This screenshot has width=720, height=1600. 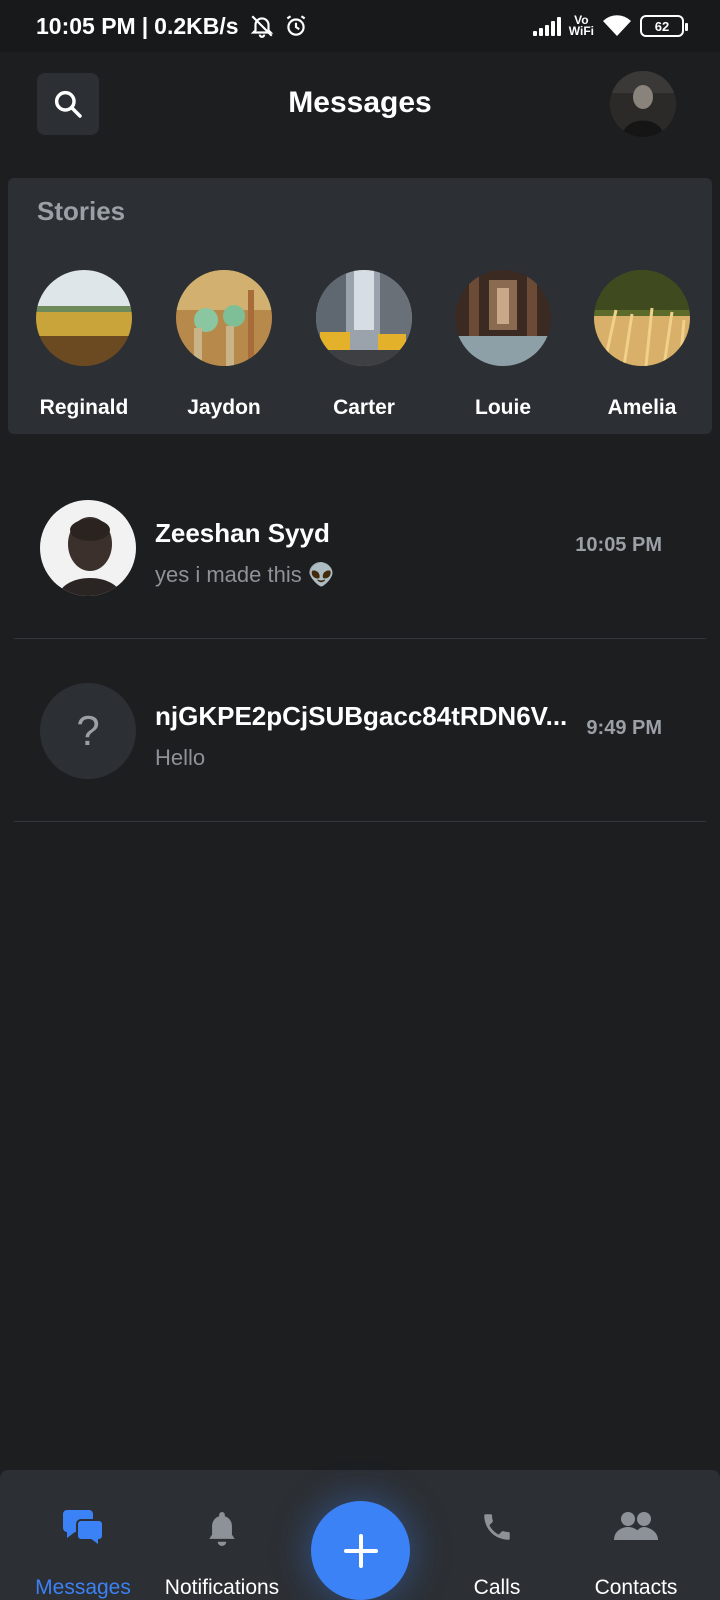 I want to click on status-bar: 10:05 PM | 0.2KB/s Vo WiFi 62, so click(x=360, y=26).